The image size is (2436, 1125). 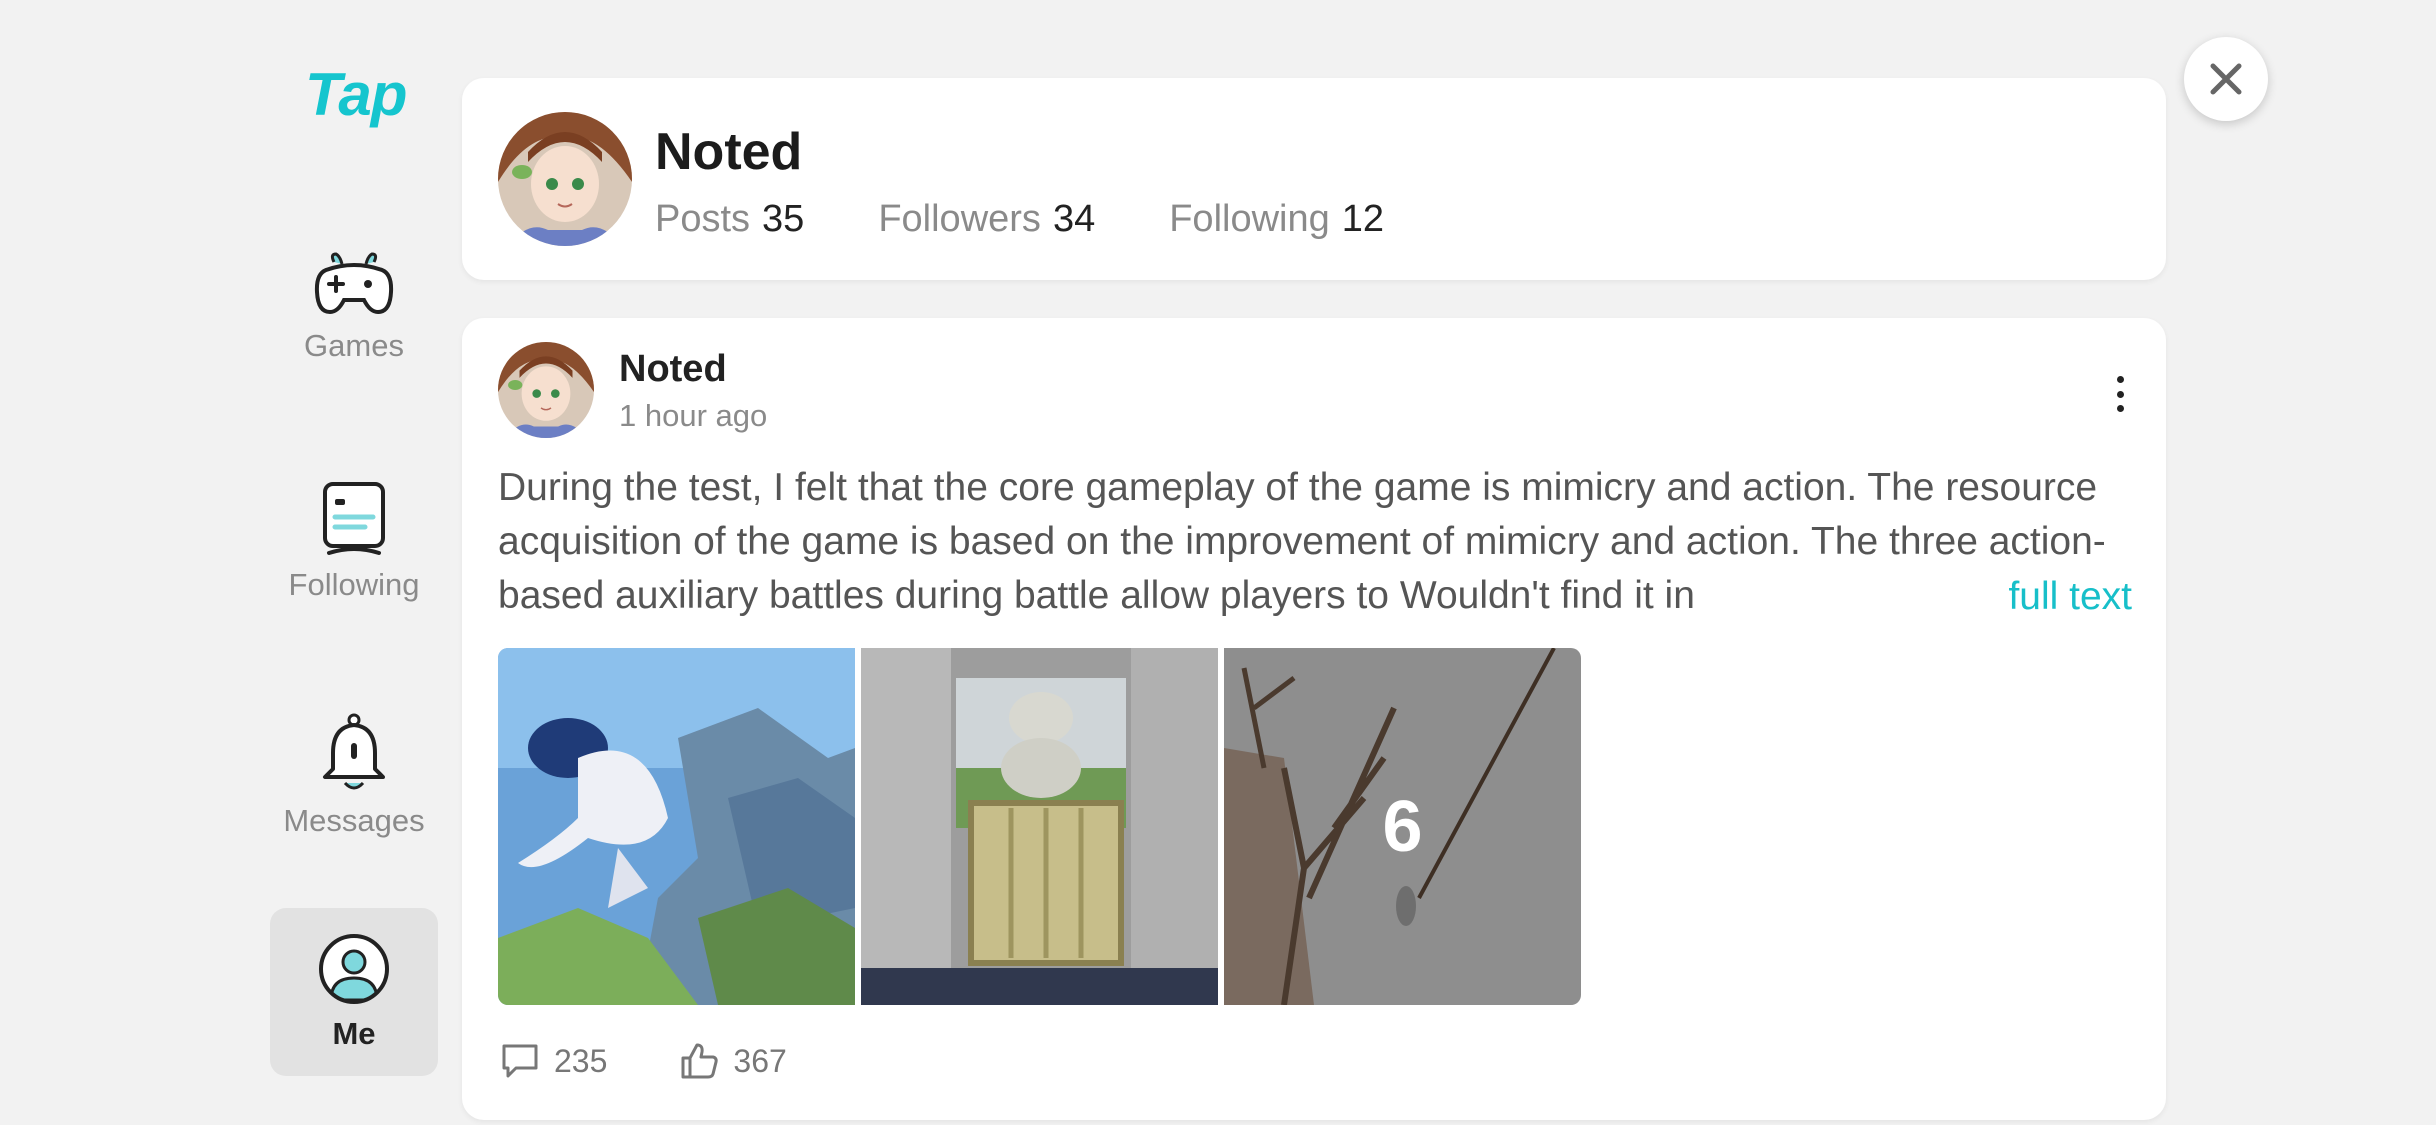 I want to click on post-actions: 235 367, so click(x=679, y=1061).